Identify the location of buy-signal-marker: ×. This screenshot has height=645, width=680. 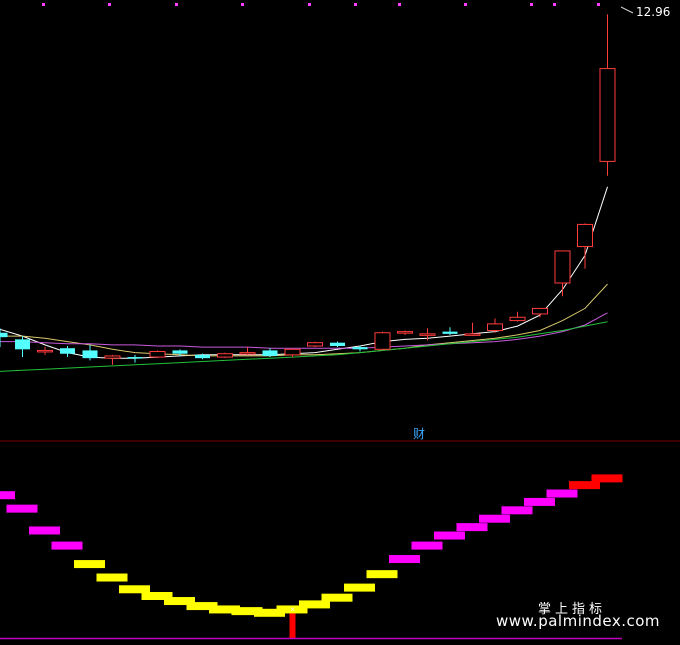
(292, 621).